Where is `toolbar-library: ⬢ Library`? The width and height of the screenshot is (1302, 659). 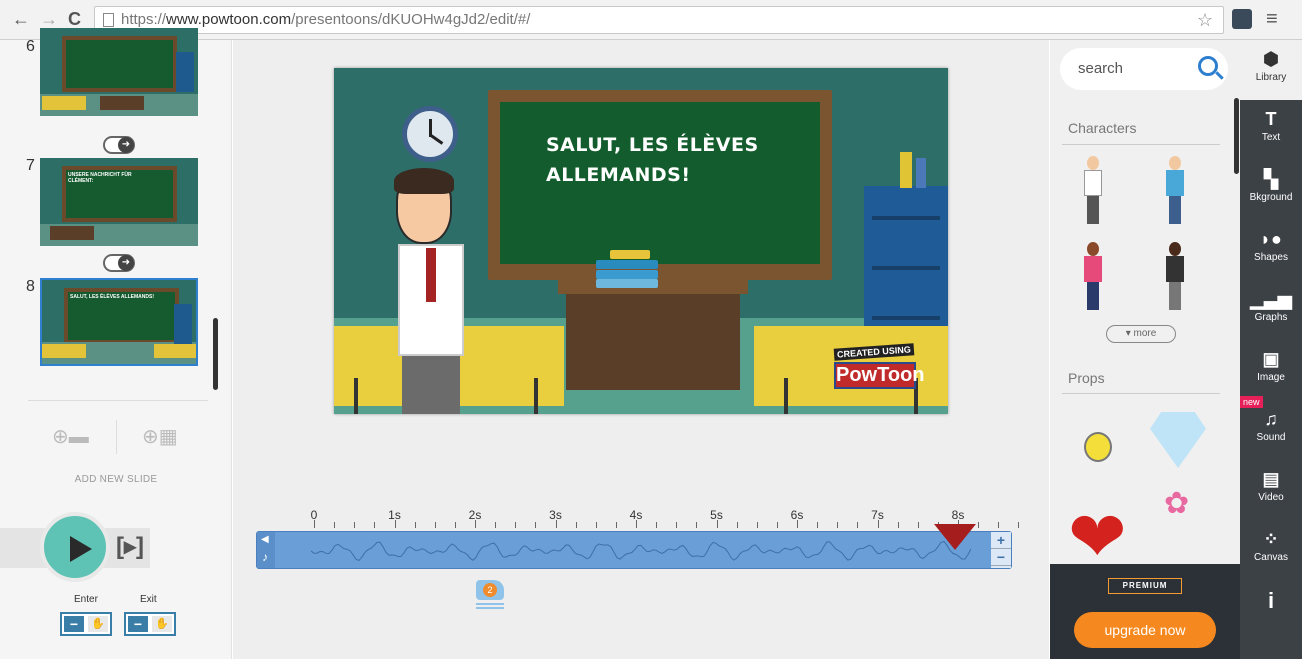
toolbar-library: ⬢ Library is located at coordinates (1271, 70).